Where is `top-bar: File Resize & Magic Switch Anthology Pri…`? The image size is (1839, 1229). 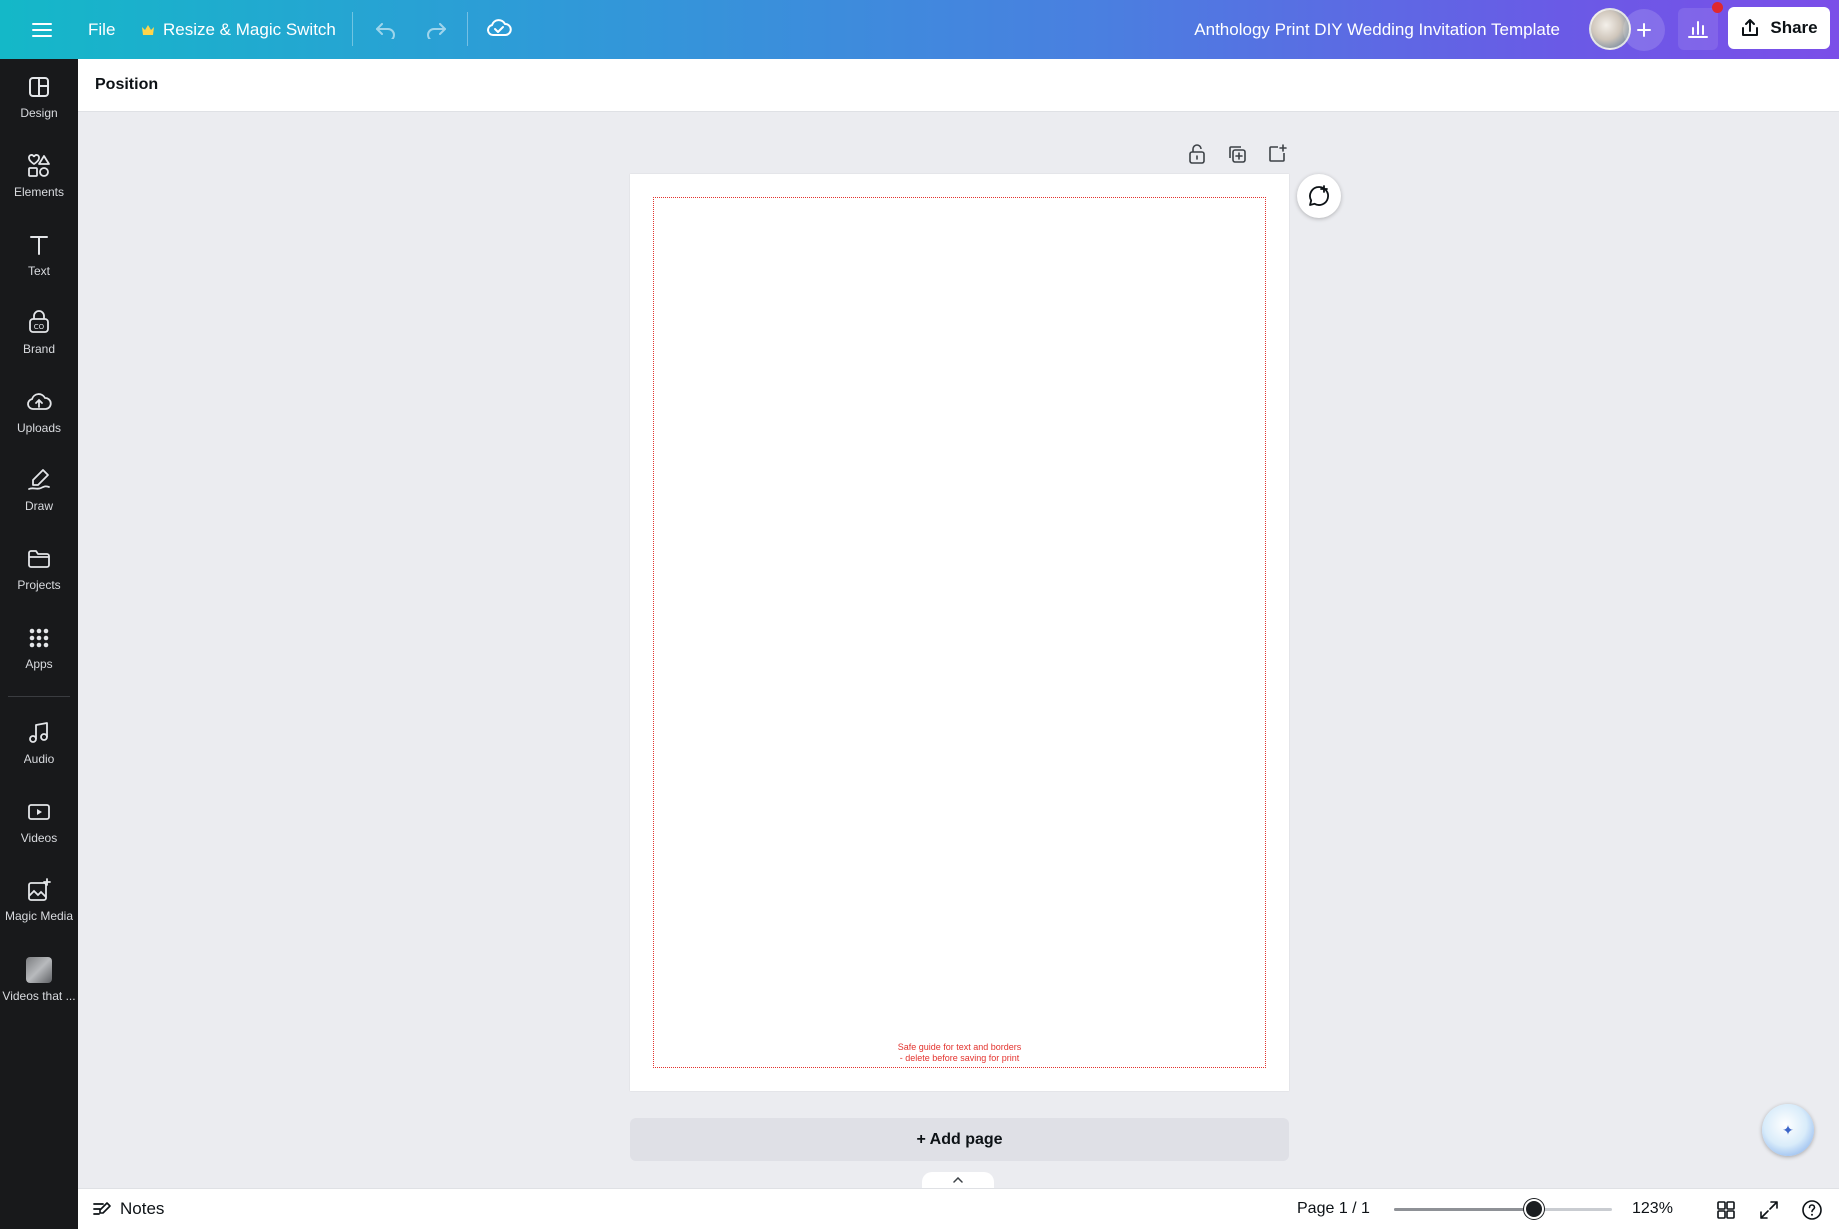
top-bar: File Resize & Magic Switch Anthology Pri… is located at coordinates (919, 29).